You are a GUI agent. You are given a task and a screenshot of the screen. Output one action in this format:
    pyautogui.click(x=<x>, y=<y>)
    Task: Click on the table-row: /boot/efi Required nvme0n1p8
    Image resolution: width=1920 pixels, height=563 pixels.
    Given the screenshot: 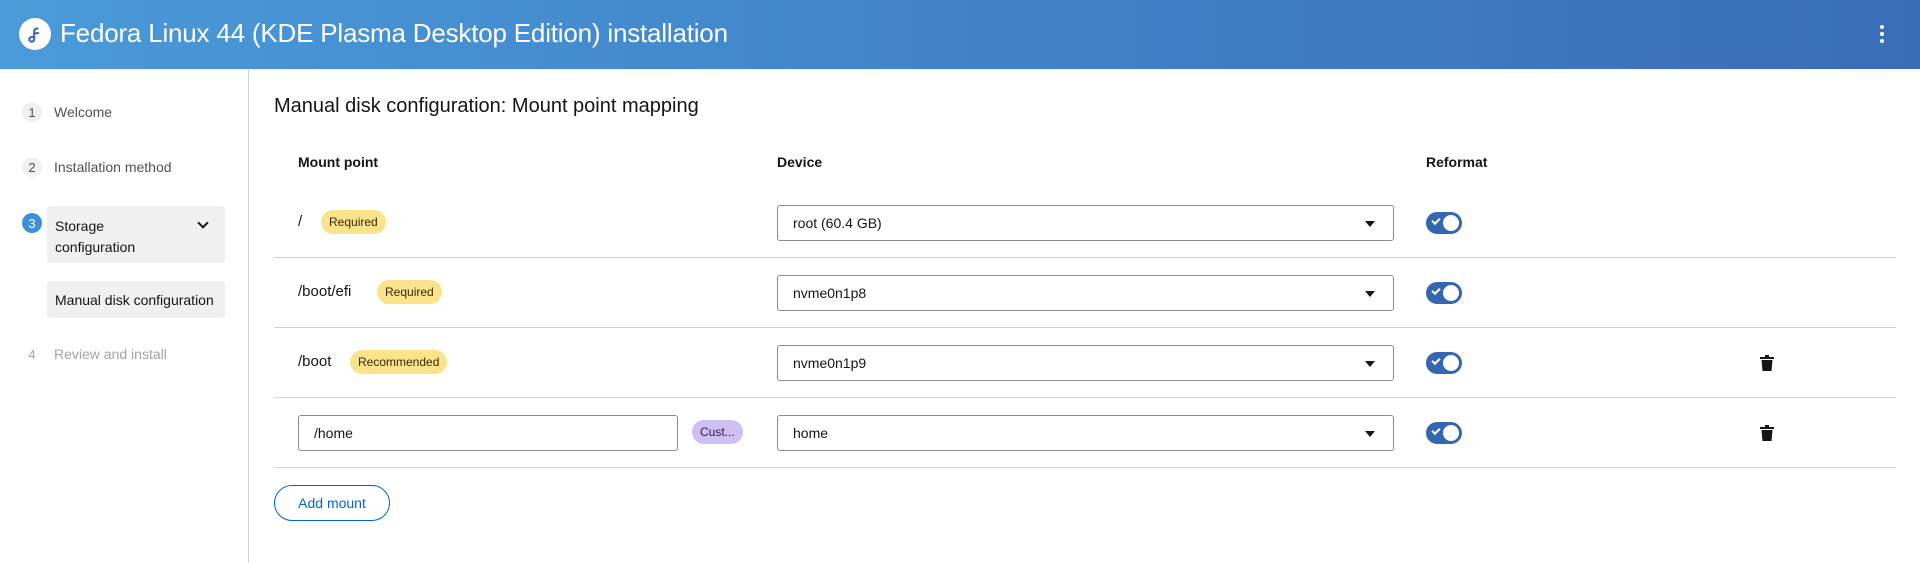 What is the action you would take?
    pyautogui.click(x=1085, y=293)
    